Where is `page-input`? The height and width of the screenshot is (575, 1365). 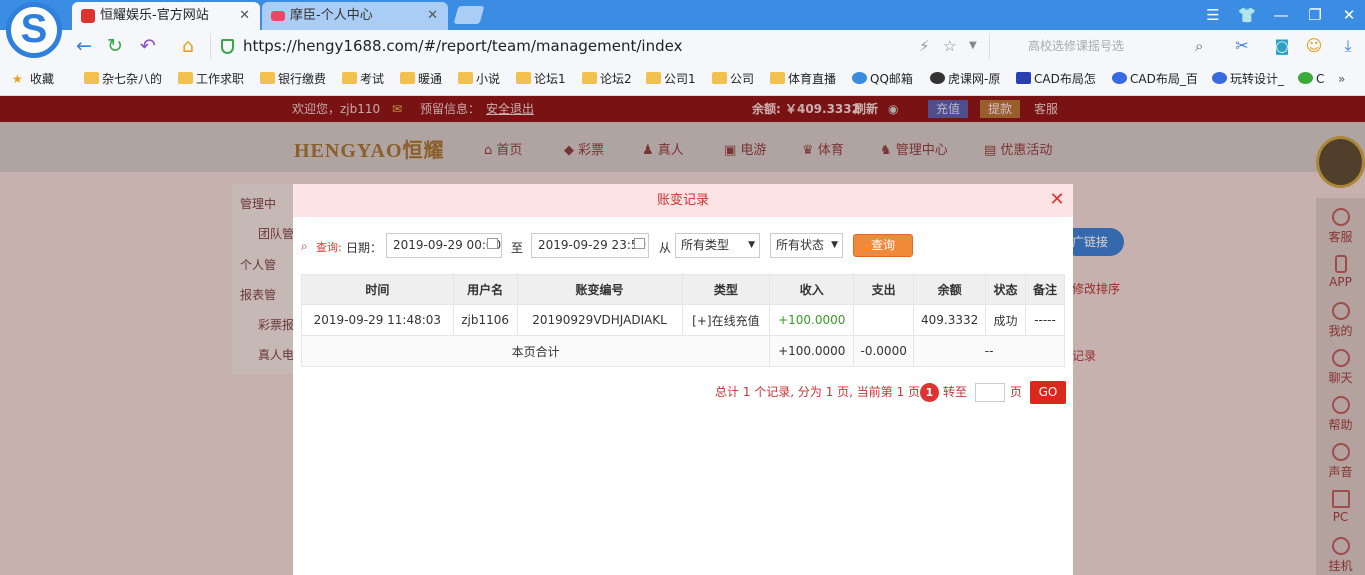
page-input is located at coordinates (990, 392).